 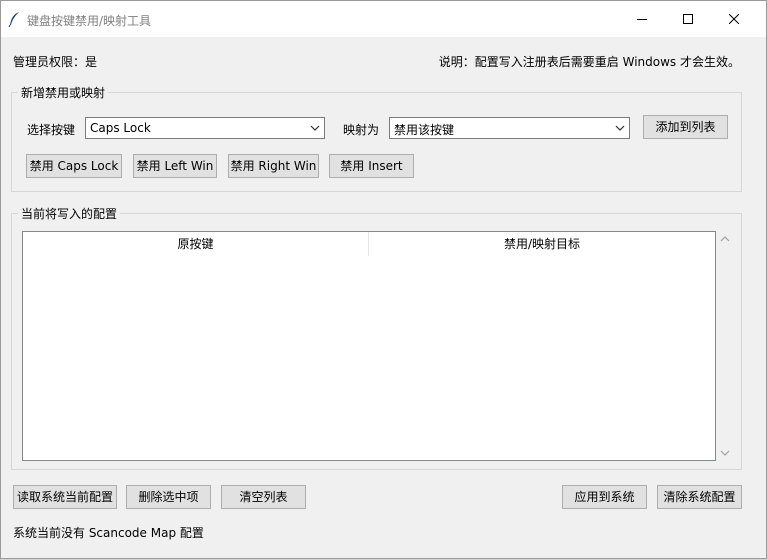 I want to click on feather-icon, so click(x=13, y=19).